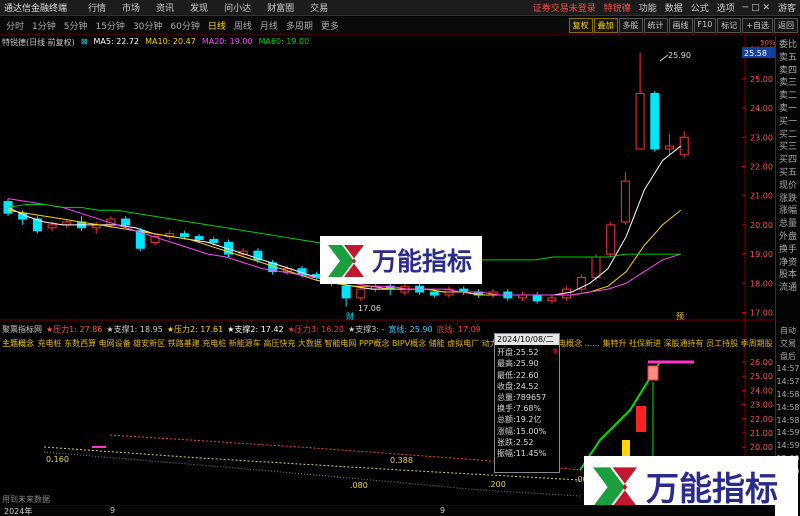 This screenshot has width=800, height=516. I want to click on side-quote-label: 买四, so click(787, 160).